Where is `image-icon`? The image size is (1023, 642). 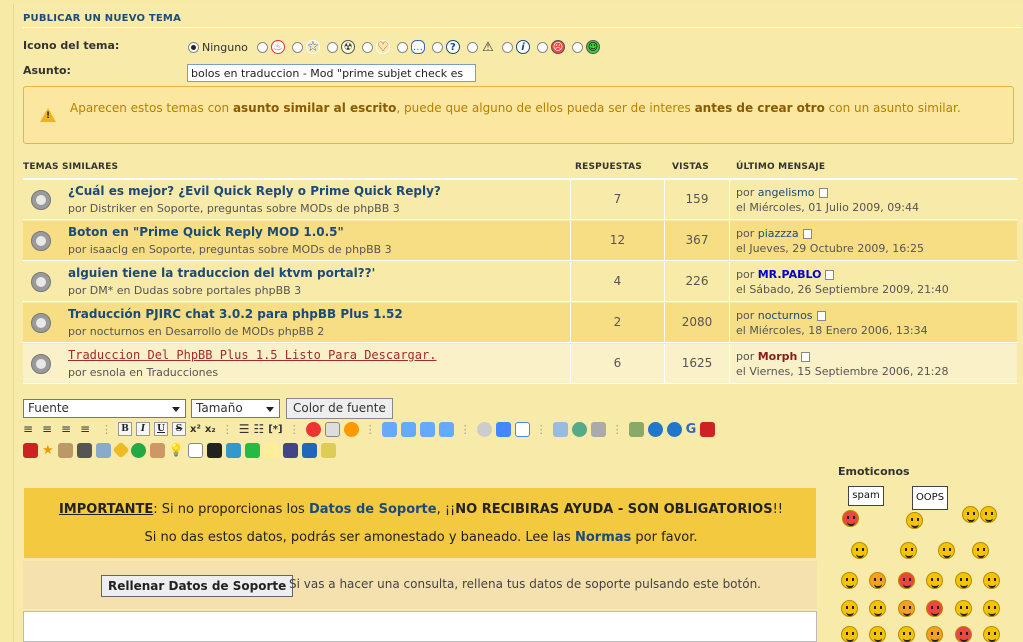
image-icon is located at coordinates (560, 429).